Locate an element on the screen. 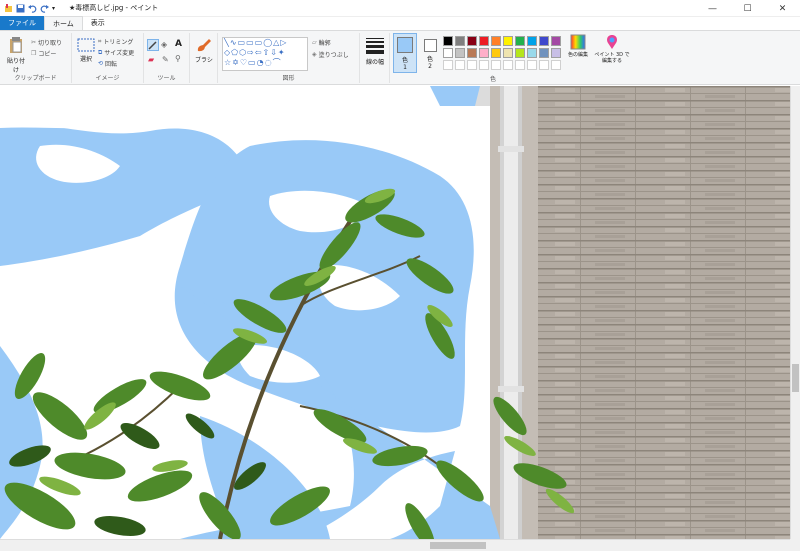 The image size is (800, 551). vertical-scrollbar is located at coordinates (795, 312).